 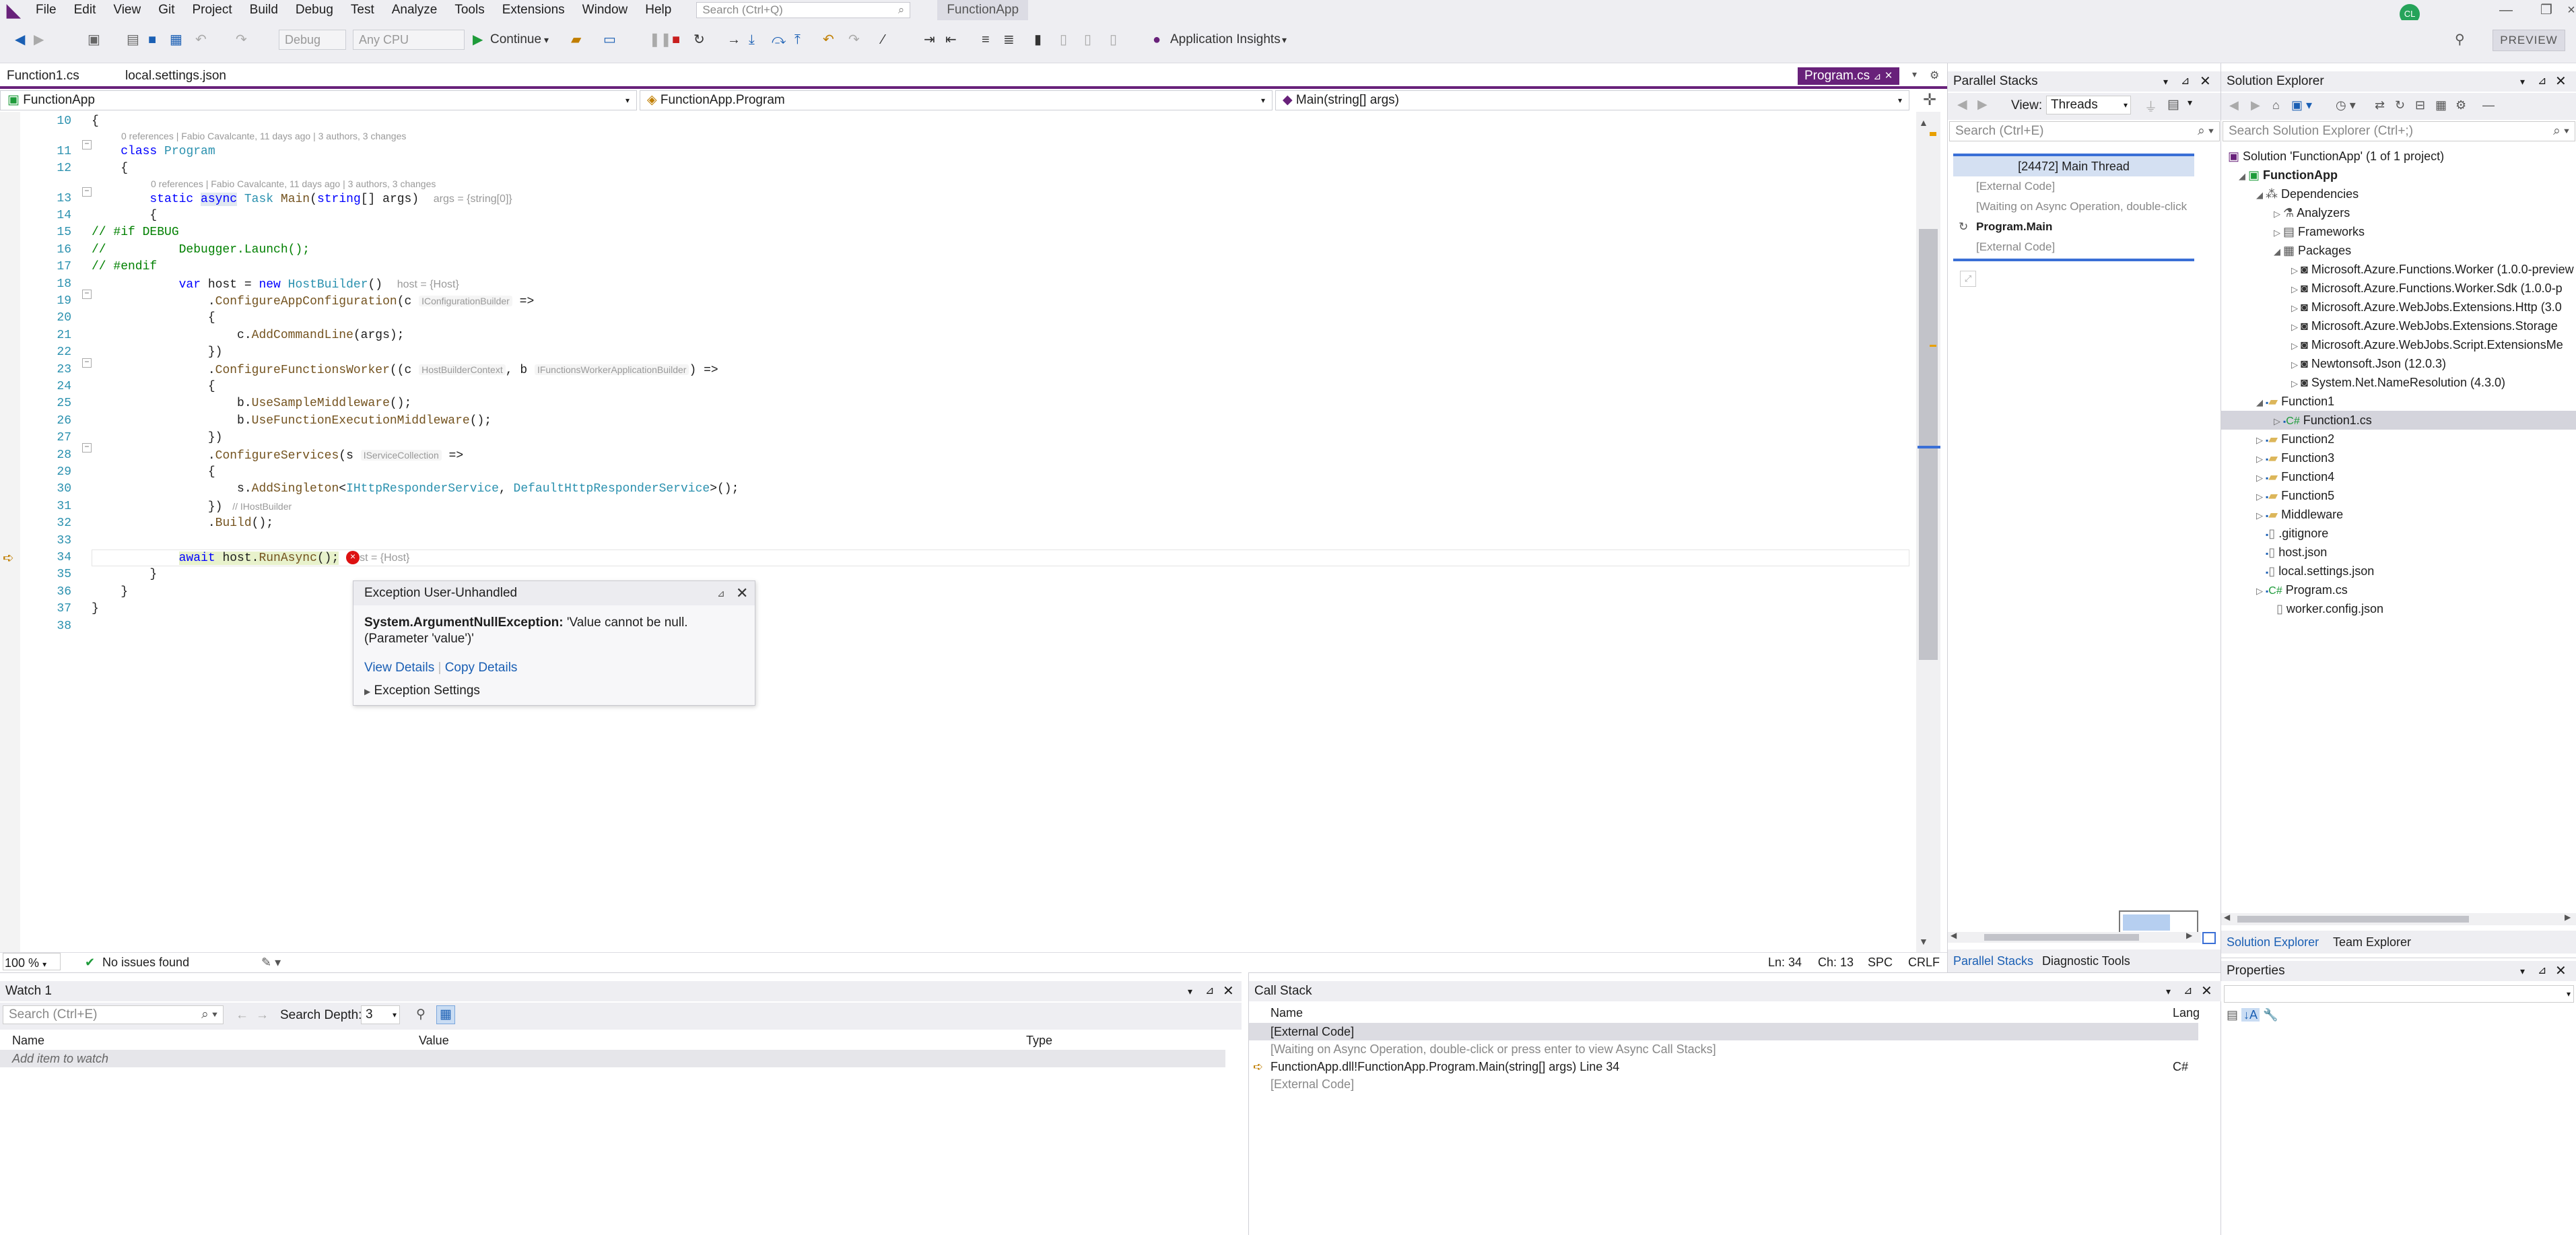 What do you see at coordinates (2288, 176) in the screenshot?
I see `tree-item-project: ◢ ▣ FunctionApp` at bounding box center [2288, 176].